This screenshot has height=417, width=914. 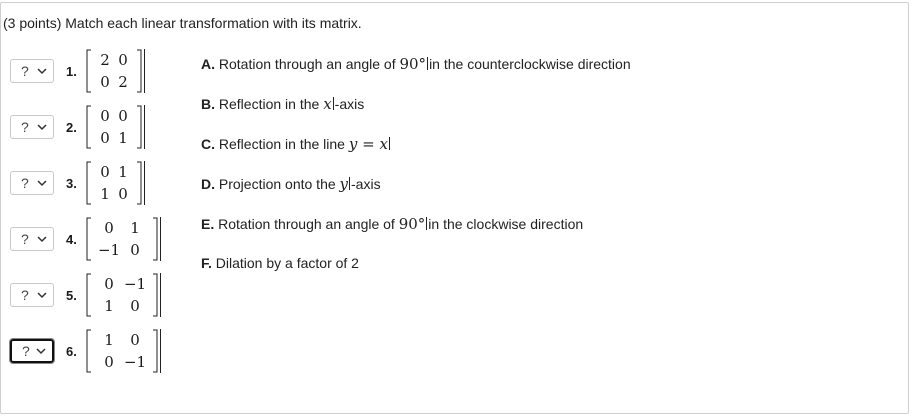 What do you see at coordinates (71, 127) in the screenshot?
I see `matrix-number: 2.` at bounding box center [71, 127].